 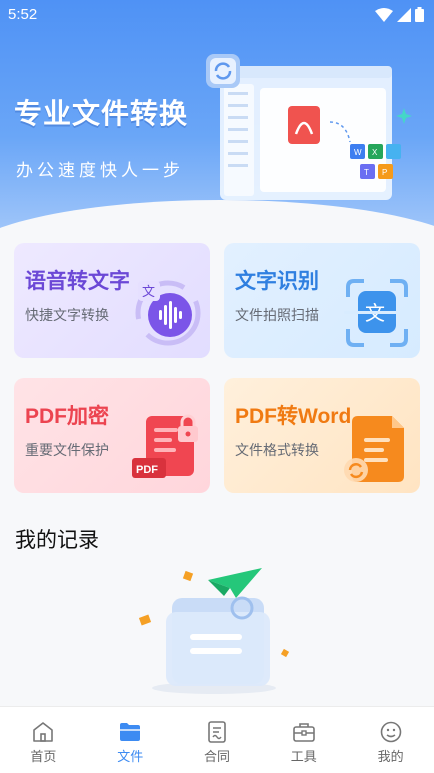 What do you see at coordinates (217, 732) in the screenshot?
I see `contract-icon` at bounding box center [217, 732].